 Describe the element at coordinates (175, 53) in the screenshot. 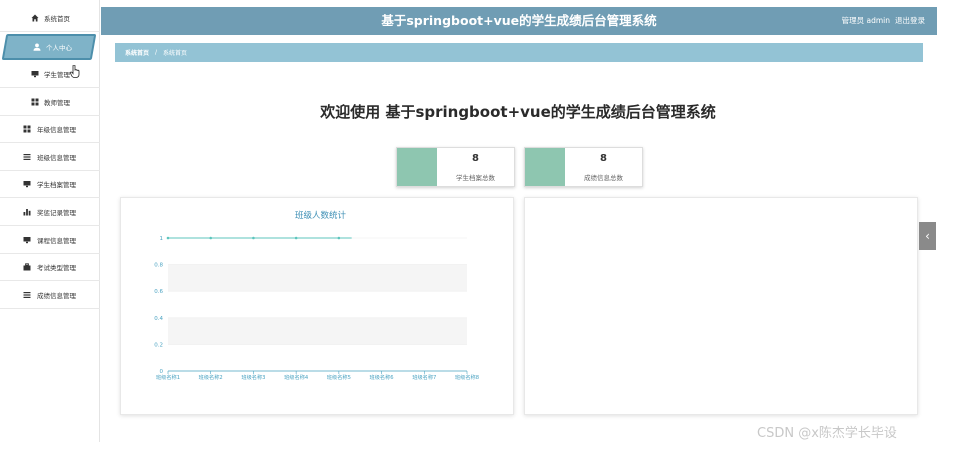

I see `breadcrumb-item-current: 系统首页` at that location.